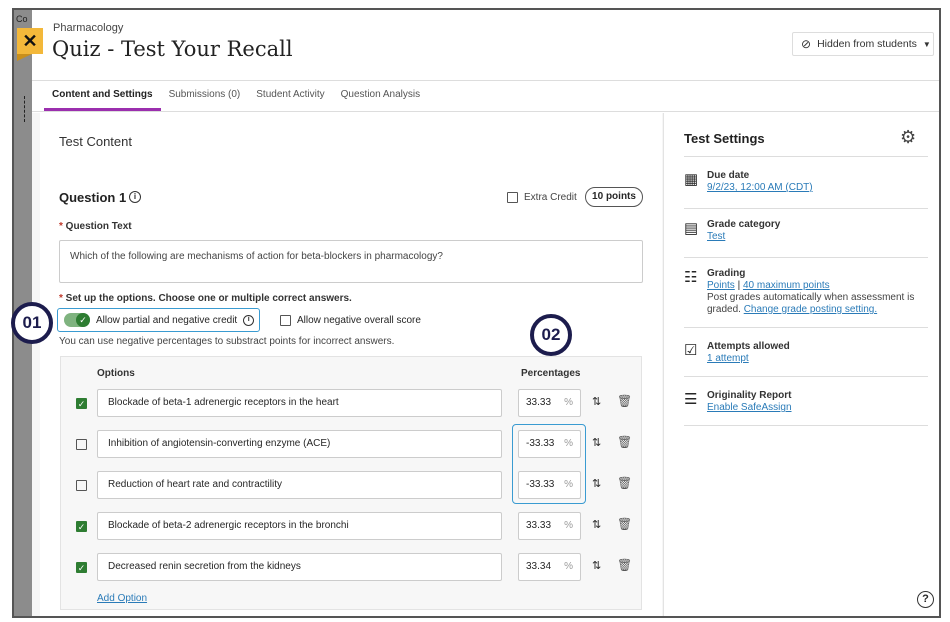 This screenshot has height=622, width=950. What do you see at coordinates (83, 320) in the screenshot?
I see `check-icon: ✓` at bounding box center [83, 320].